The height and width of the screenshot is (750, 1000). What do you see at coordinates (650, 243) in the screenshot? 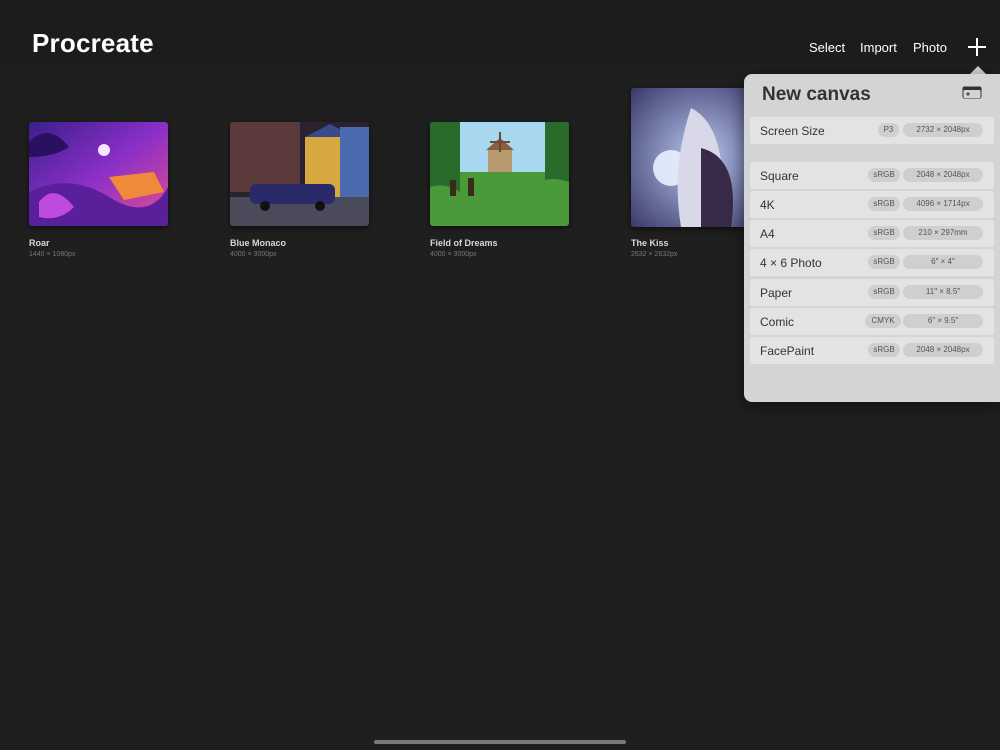
I see `artwork-title: The Kiss` at bounding box center [650, 243].